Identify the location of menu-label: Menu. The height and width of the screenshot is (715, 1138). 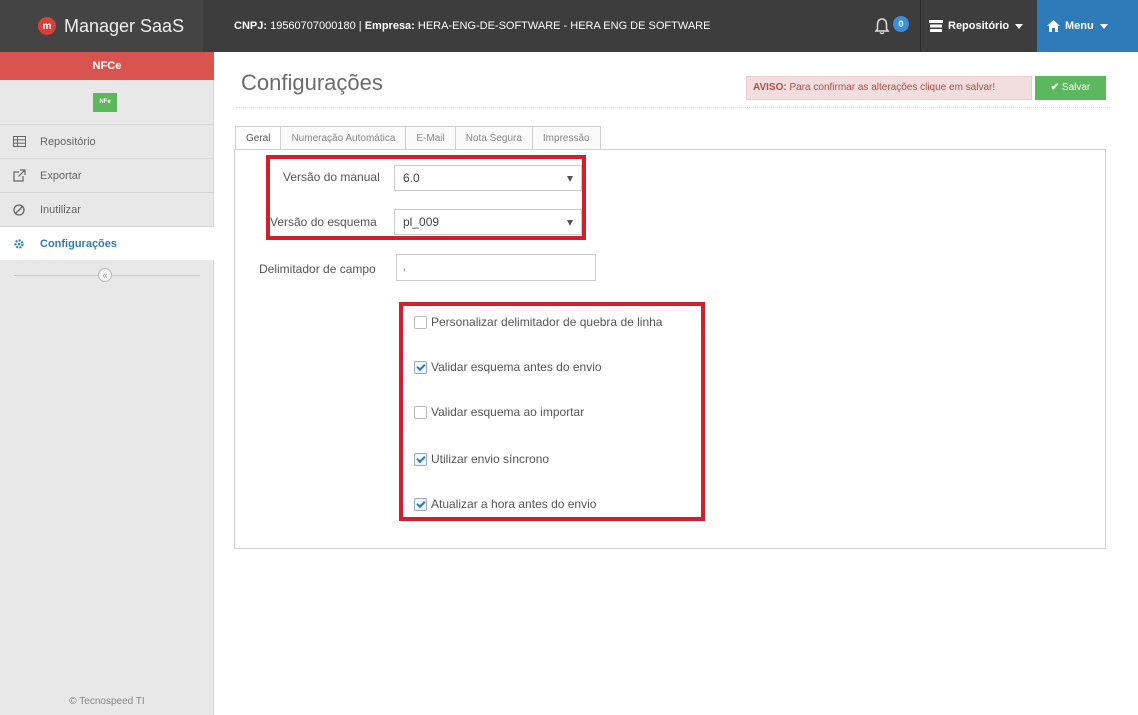
(1079, 26).